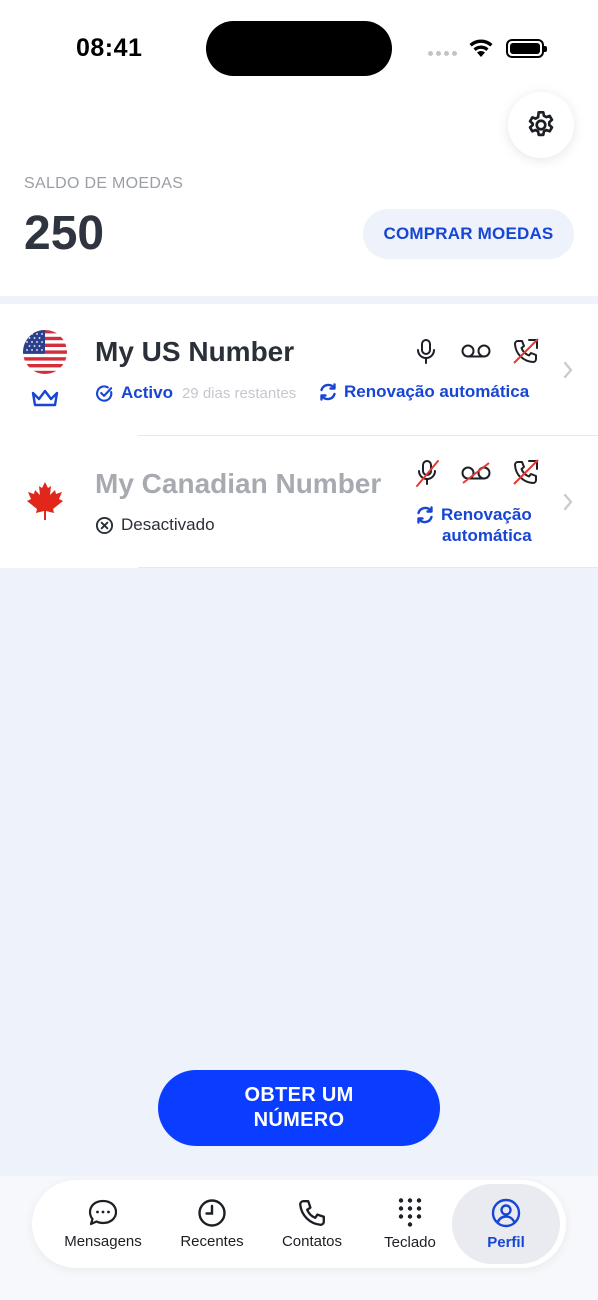  Describe the element at coordinates (426, 351) in the screenshot. I see `microphone-icon` at that location.